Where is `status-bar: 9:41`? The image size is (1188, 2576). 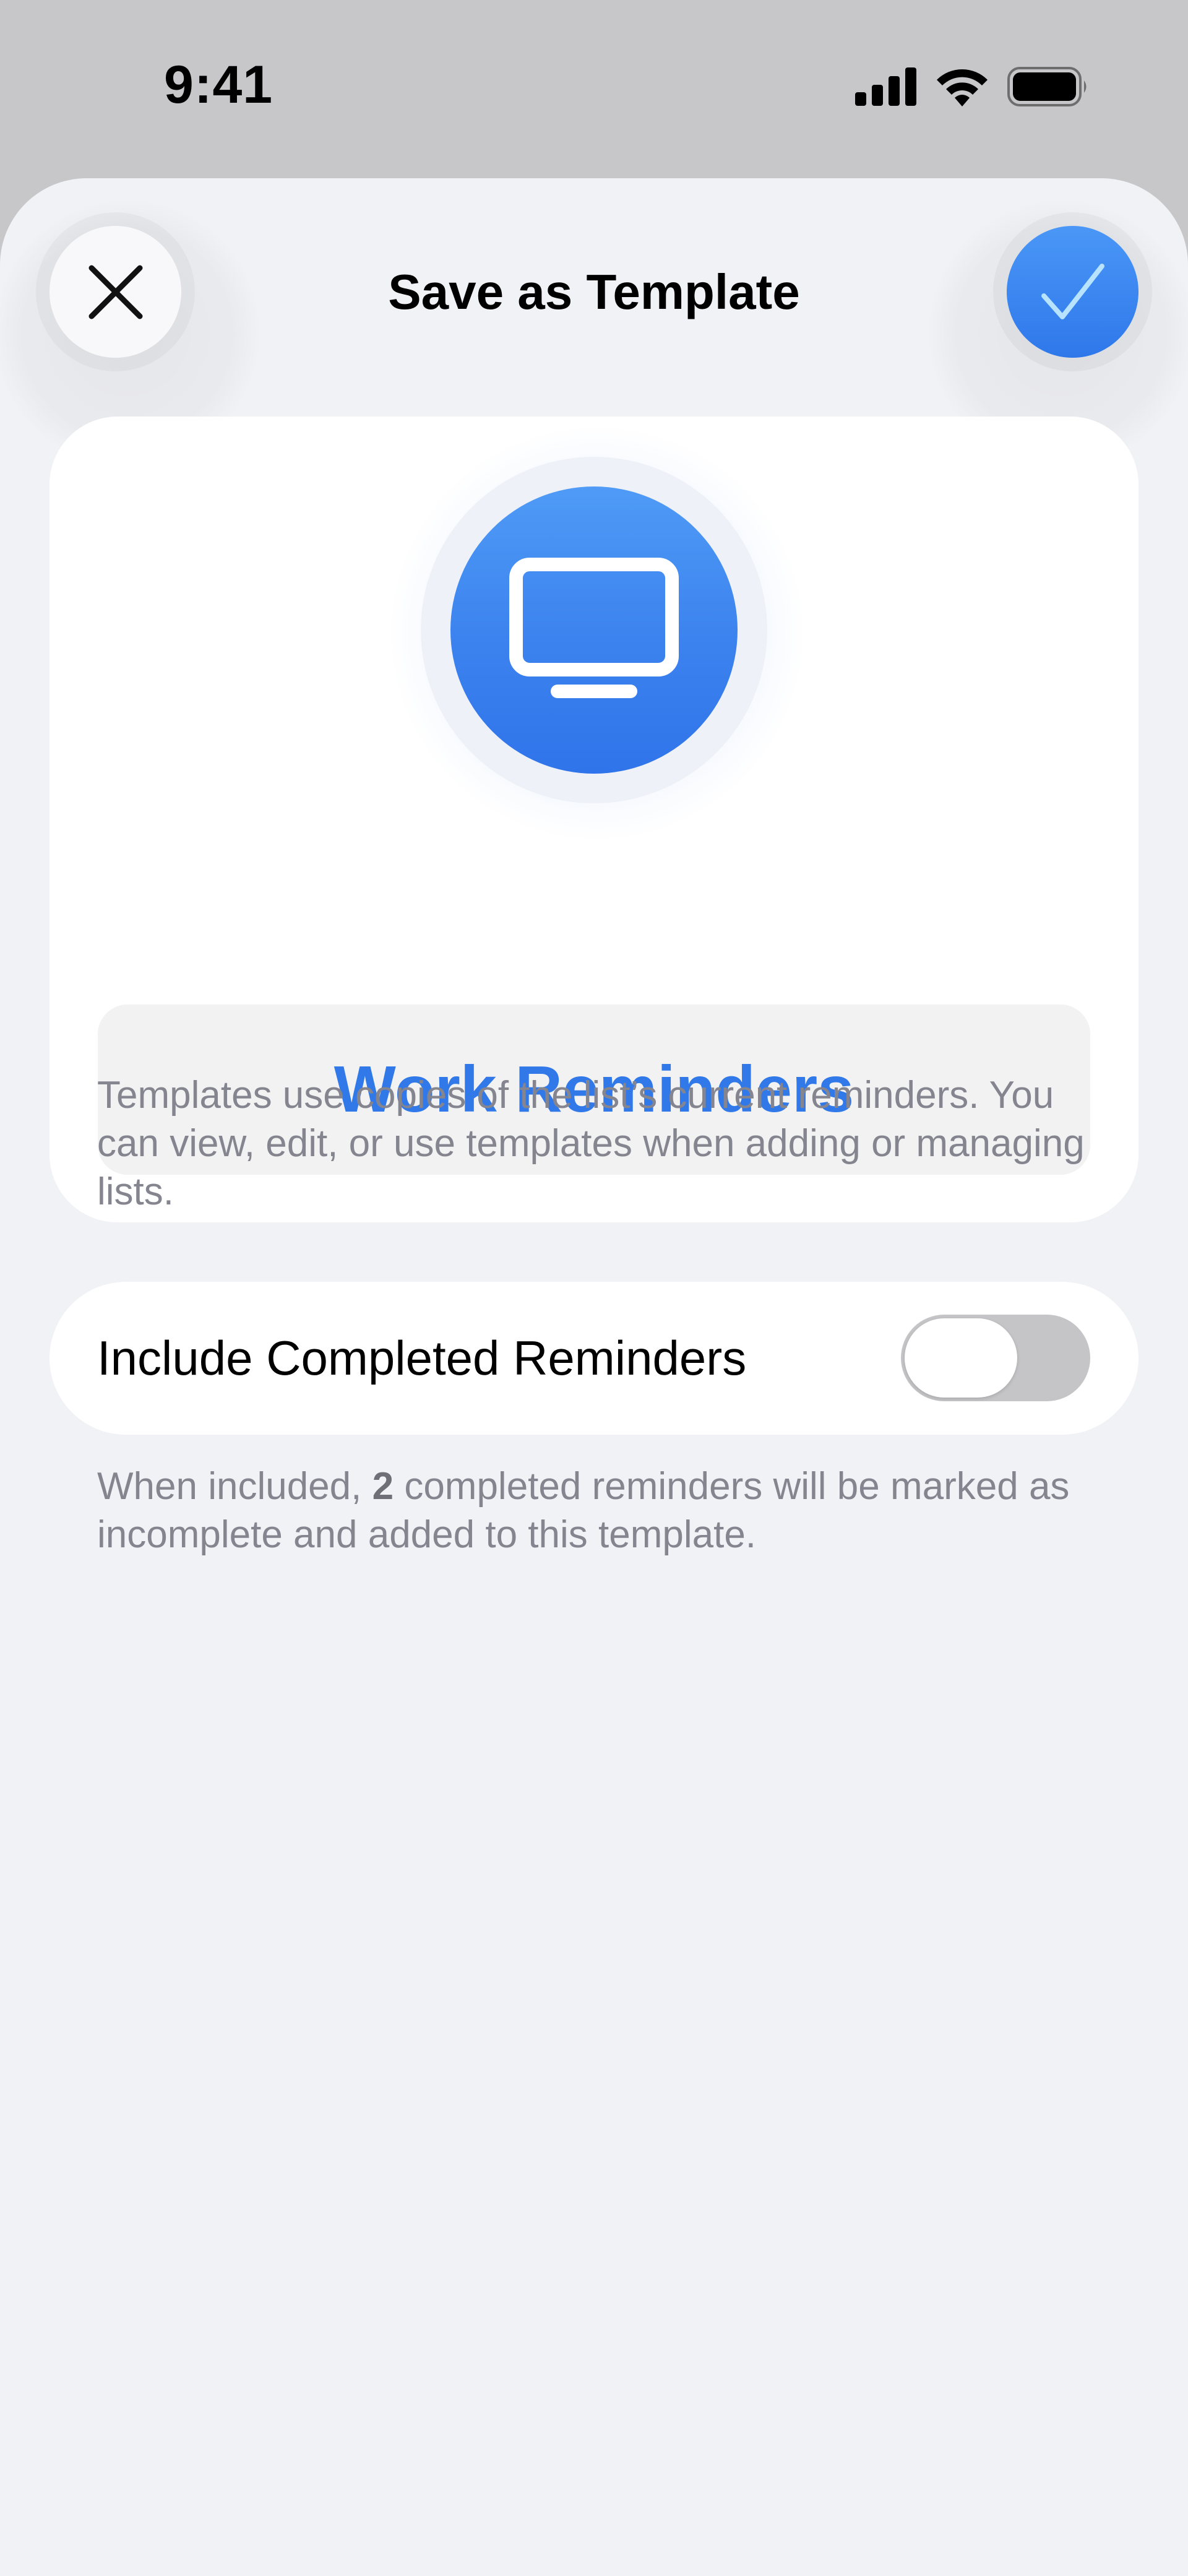
status-bar: 9:41 is located at coordinates (594, 89).